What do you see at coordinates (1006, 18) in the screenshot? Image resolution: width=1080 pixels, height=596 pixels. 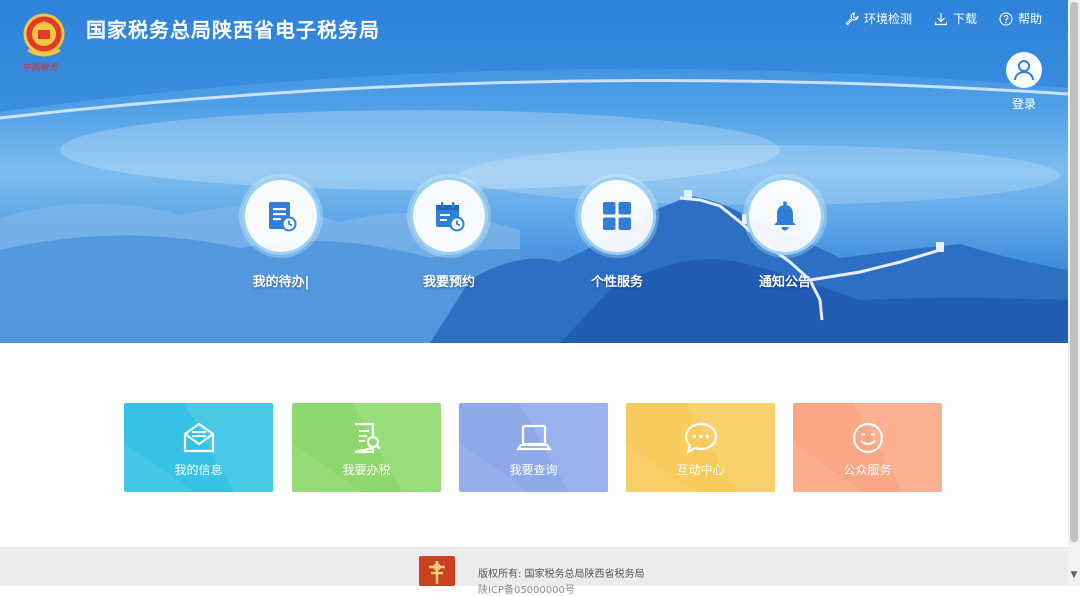 I see `help-icon` at bounding box center [1006, 18].